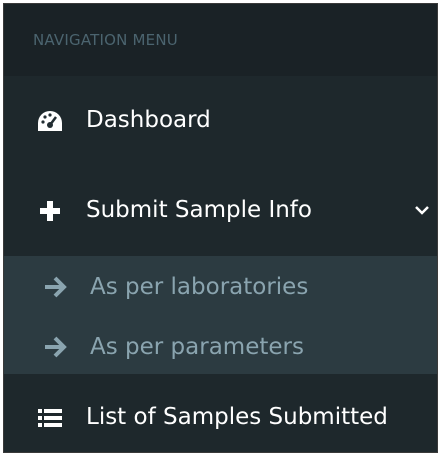  What do you see at coordinates (422, 210) in the screenshot?
I see `chevron-down-icon` at bounding box center [422, 210].